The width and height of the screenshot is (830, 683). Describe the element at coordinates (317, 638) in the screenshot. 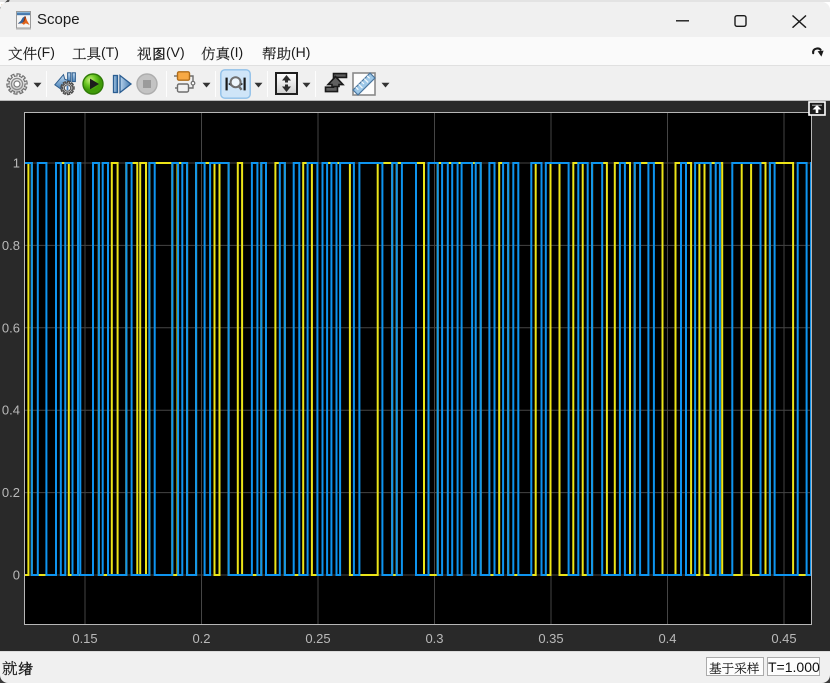

I see `svg-text: 0.25` at that location.